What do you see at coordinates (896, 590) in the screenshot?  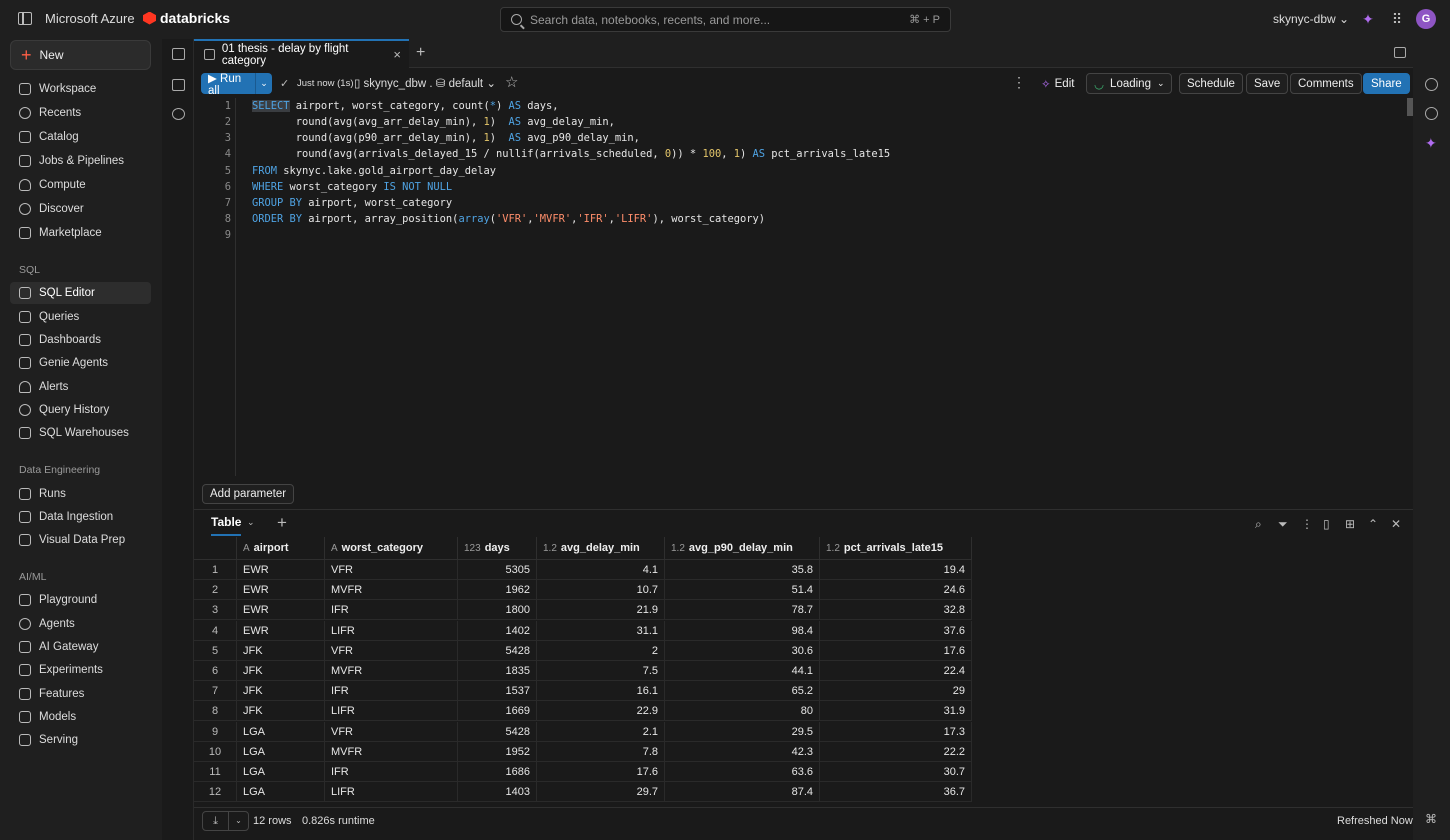 I see `table-cell: 24.6` at bounding box center [896, 590].